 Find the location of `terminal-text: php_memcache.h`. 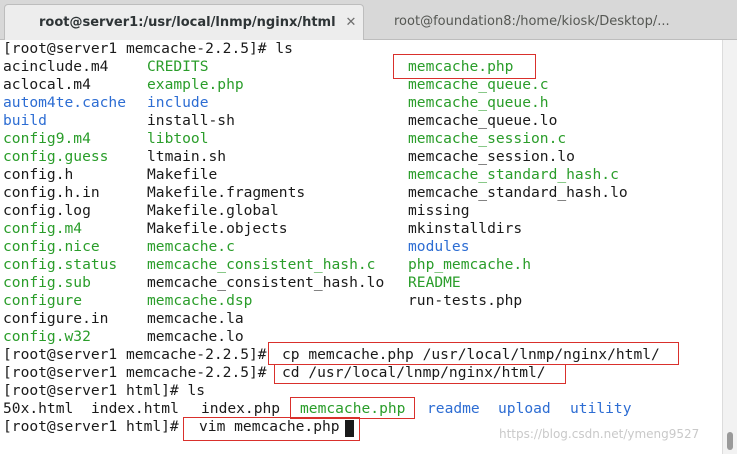

terminal-text: php_memcache.h is located at coordinates (470, 264).